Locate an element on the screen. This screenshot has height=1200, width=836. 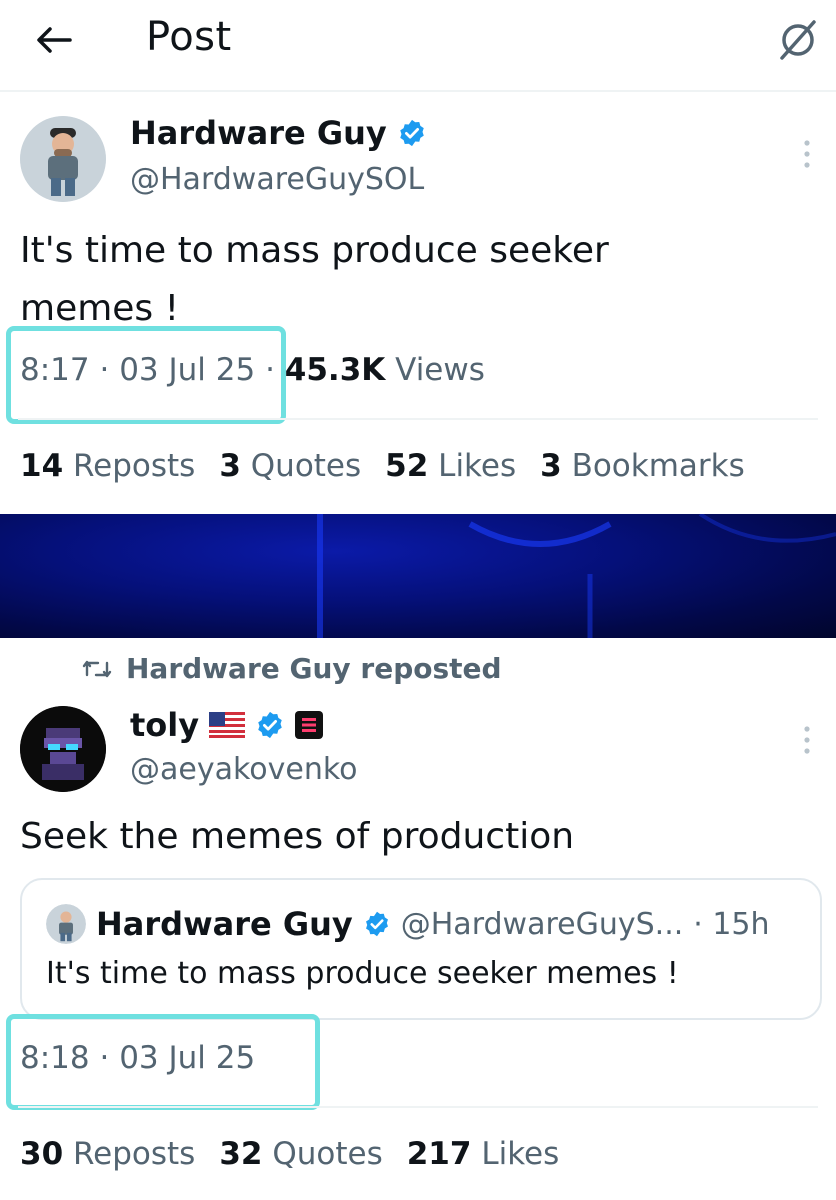
author-handle: @HardwareGuySOL is located at coordinates (277, 179).